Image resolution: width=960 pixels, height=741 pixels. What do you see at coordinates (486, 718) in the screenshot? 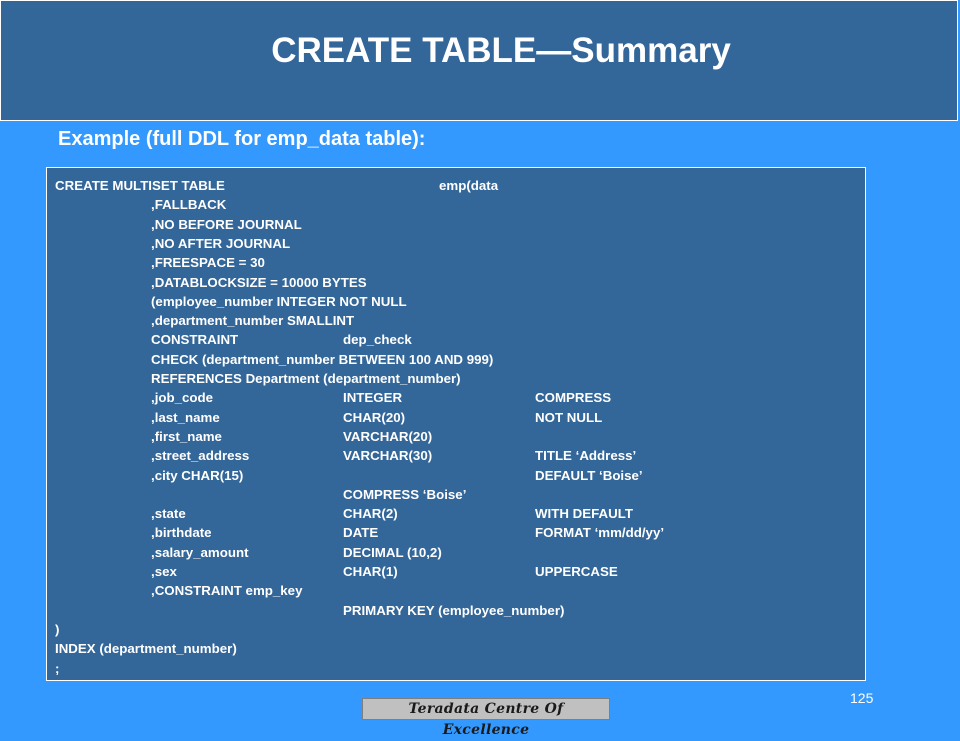
I see `footer-badge: Teradata Centre Of Excellence` at bounding box center [486, 718].